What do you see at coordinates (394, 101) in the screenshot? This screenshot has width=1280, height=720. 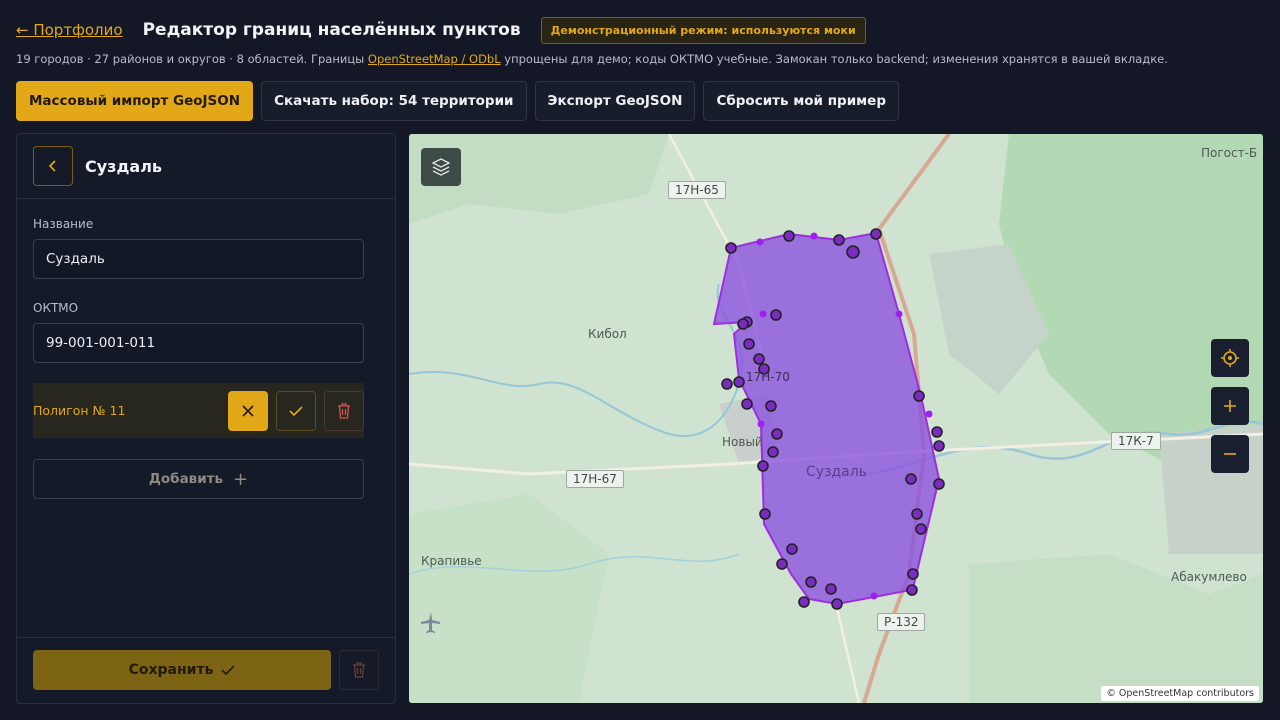 I see `download-set-button: Скачать набор: 54 территории` at bounding box center [394, 101].